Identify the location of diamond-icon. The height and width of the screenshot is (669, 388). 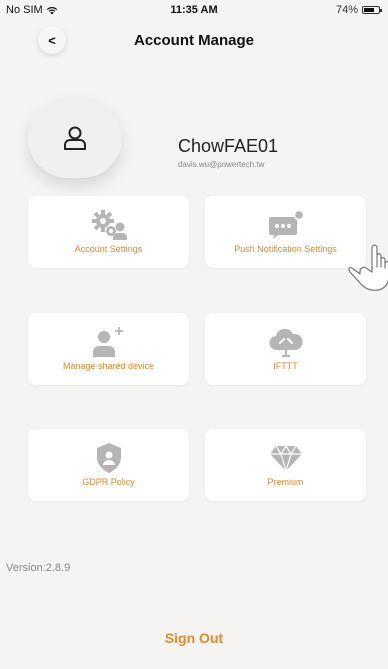
(285, 458).